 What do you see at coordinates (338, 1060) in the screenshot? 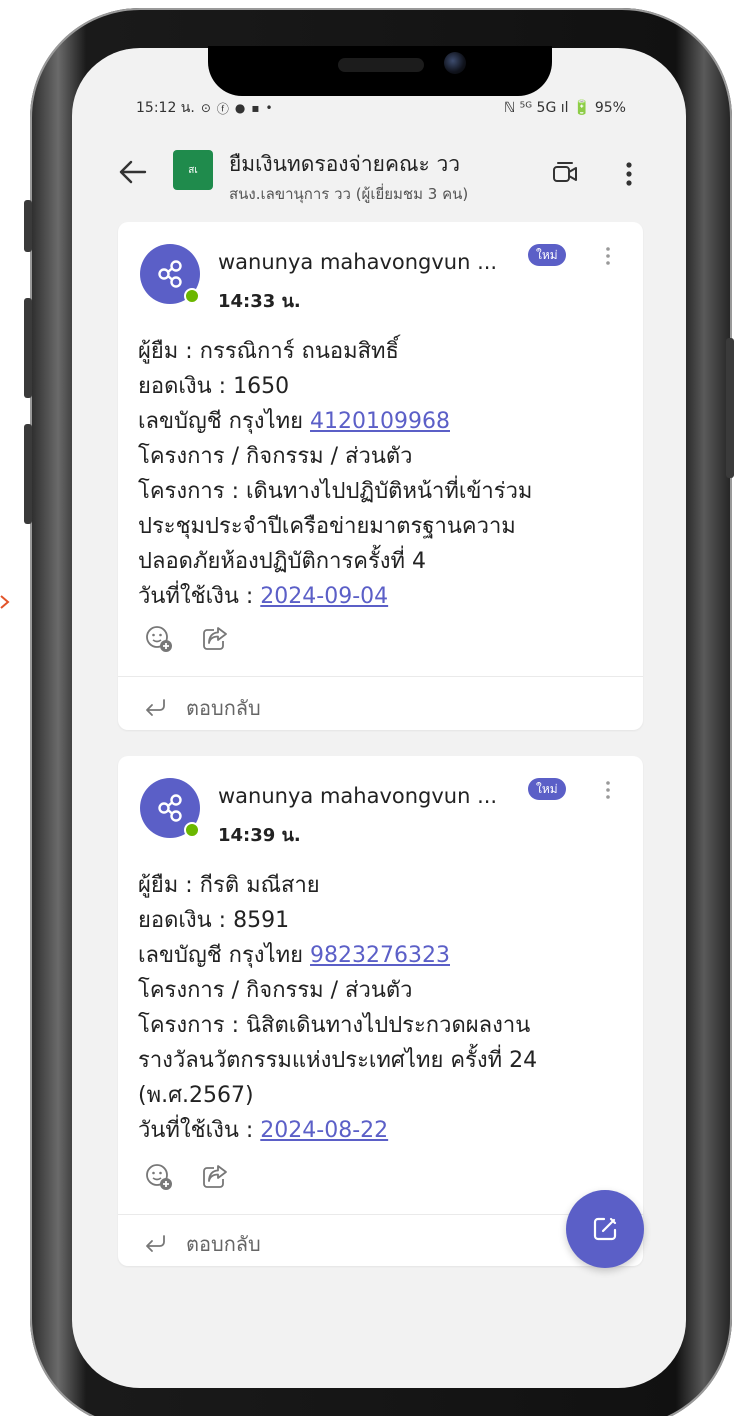
I see `message-line: รางวัลนวัตกรรมแห่งประเทศไทย ครั้งที่ 24` at bounding box center [338, 1060].